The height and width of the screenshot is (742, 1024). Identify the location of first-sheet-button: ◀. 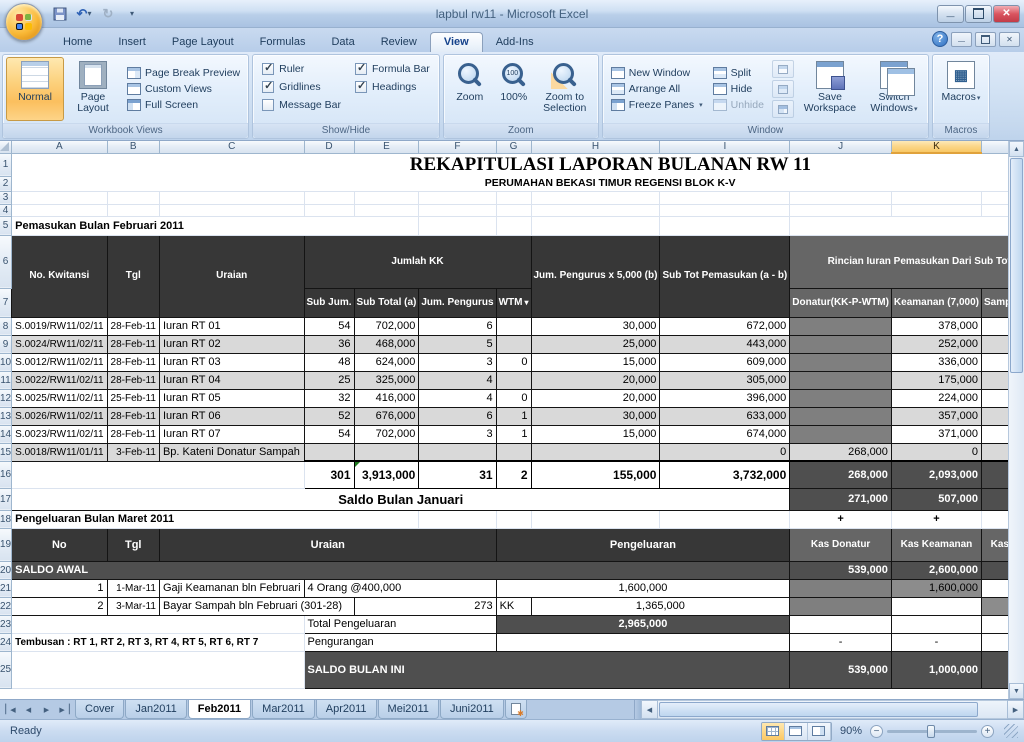
(10, 710).